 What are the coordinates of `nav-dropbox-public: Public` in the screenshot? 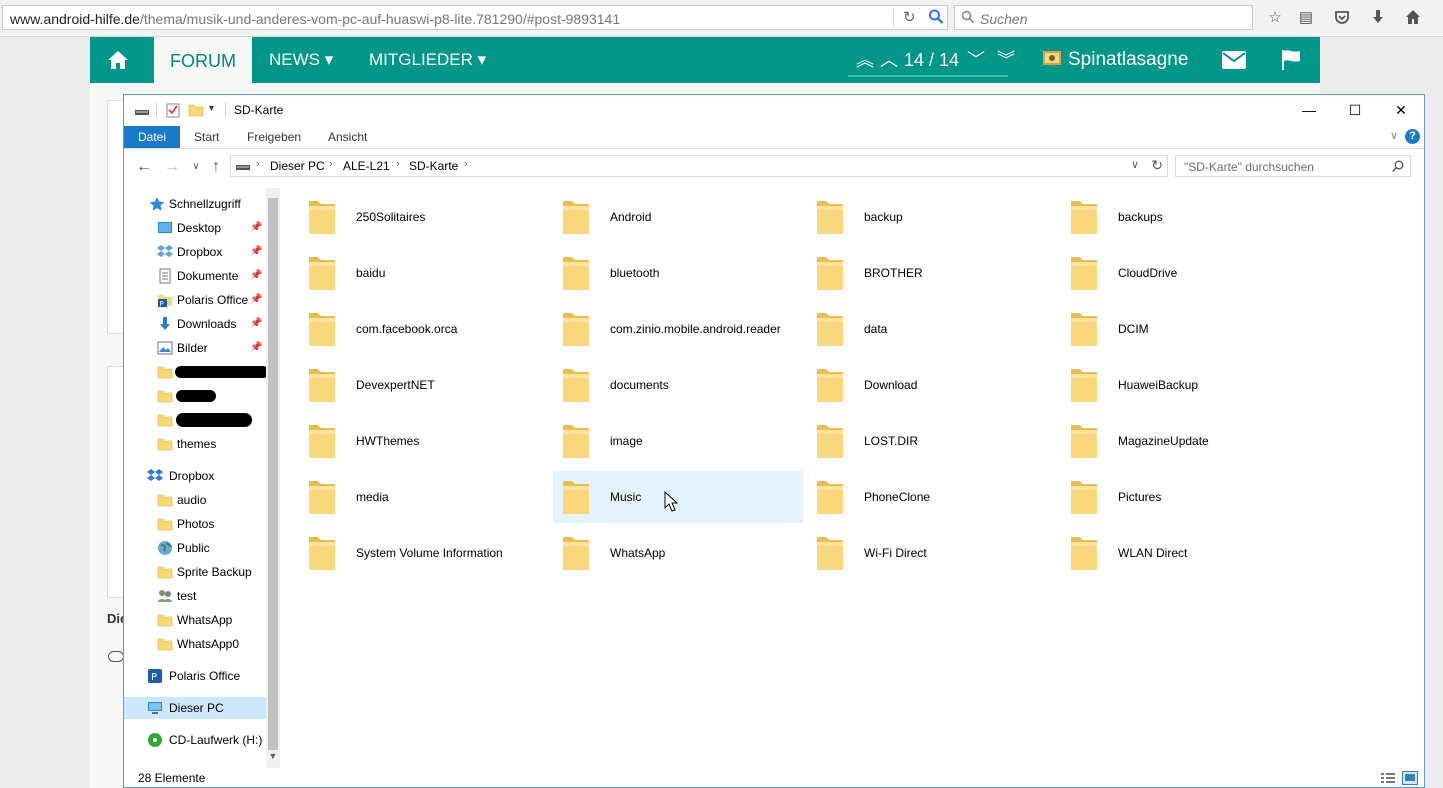 It's located at (195, 548).